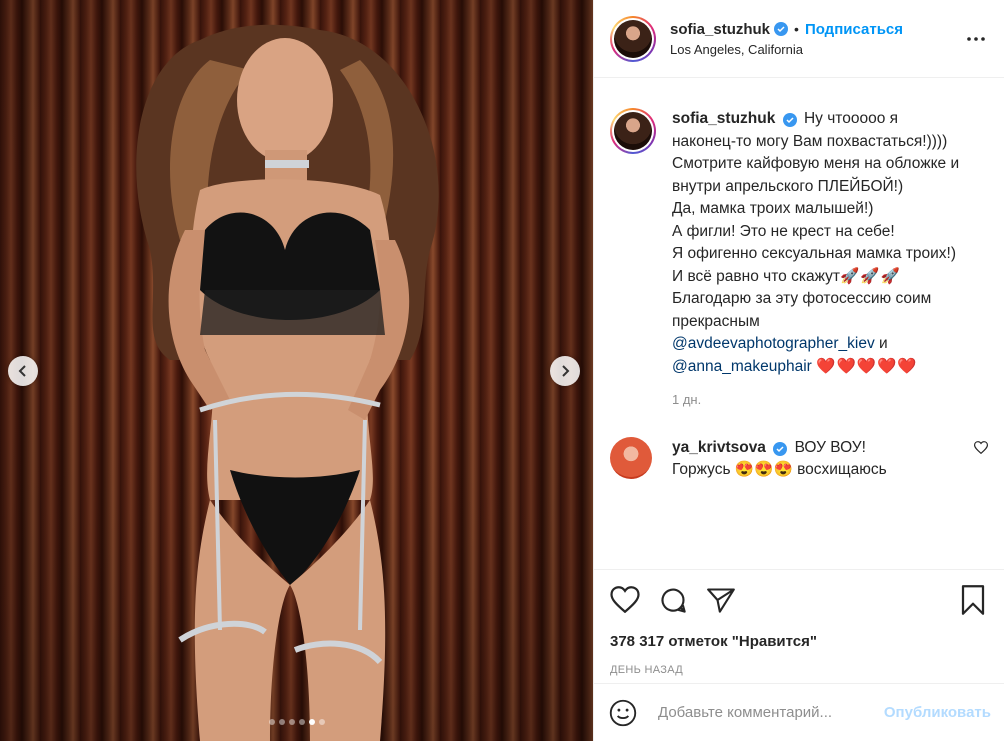  I want to click on publish-comment-button: Опубликовать, so click(937, 712).